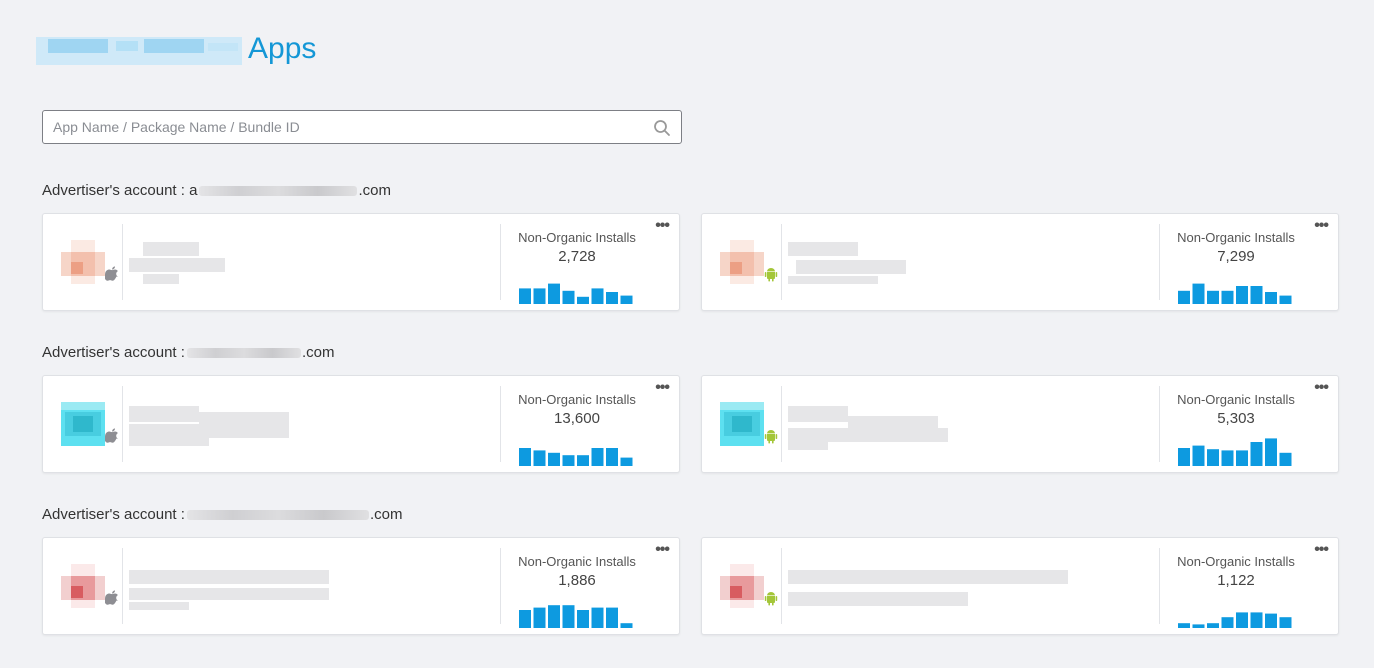  Describe the element at coordinates (113, 514) in the screenshot. I see `account-label-prefix: Advertiser's account :` at that location.